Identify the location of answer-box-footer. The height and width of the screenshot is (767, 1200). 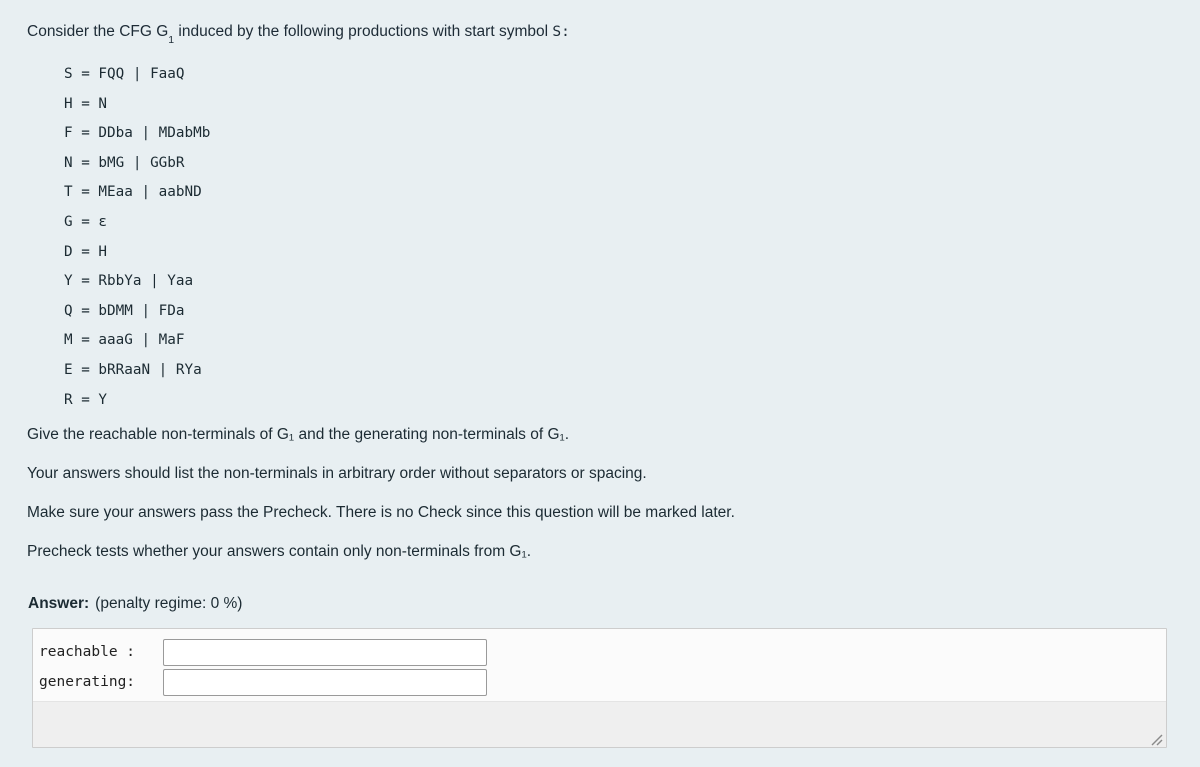
(599, 724).